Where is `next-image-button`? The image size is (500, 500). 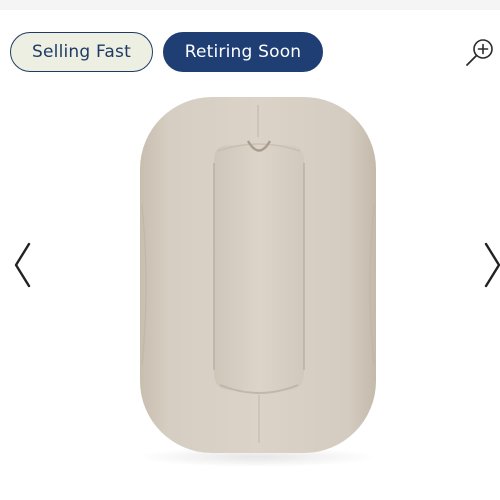
next-image-button is located at coordinates (491, 265).